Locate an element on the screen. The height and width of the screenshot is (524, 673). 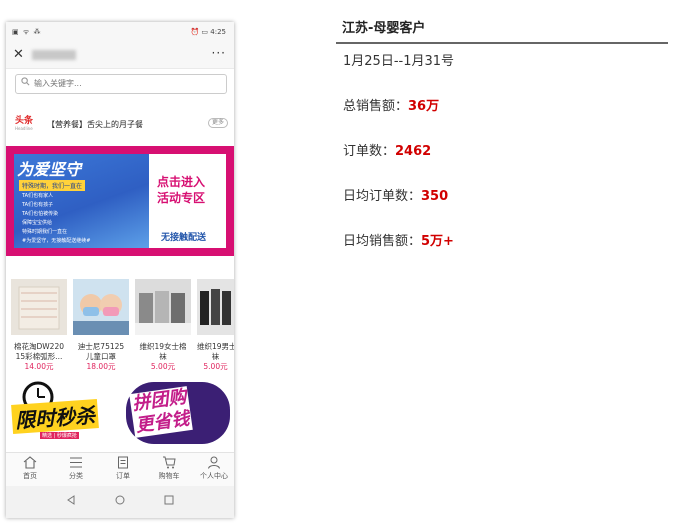
title-bar: ✕ ··· is located at coordinates (120, 55).